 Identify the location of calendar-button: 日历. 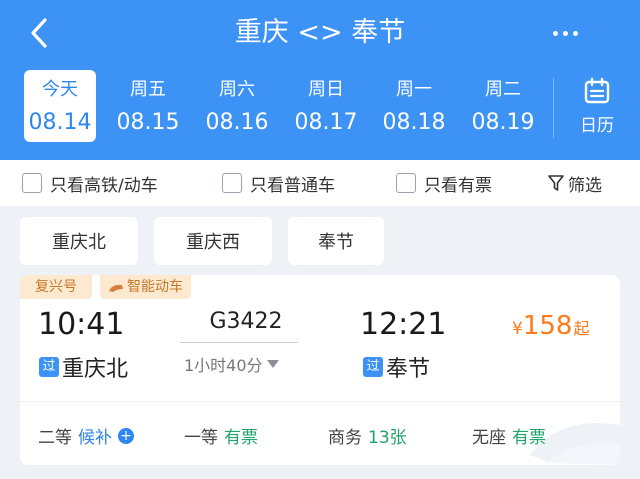
(597, 111).